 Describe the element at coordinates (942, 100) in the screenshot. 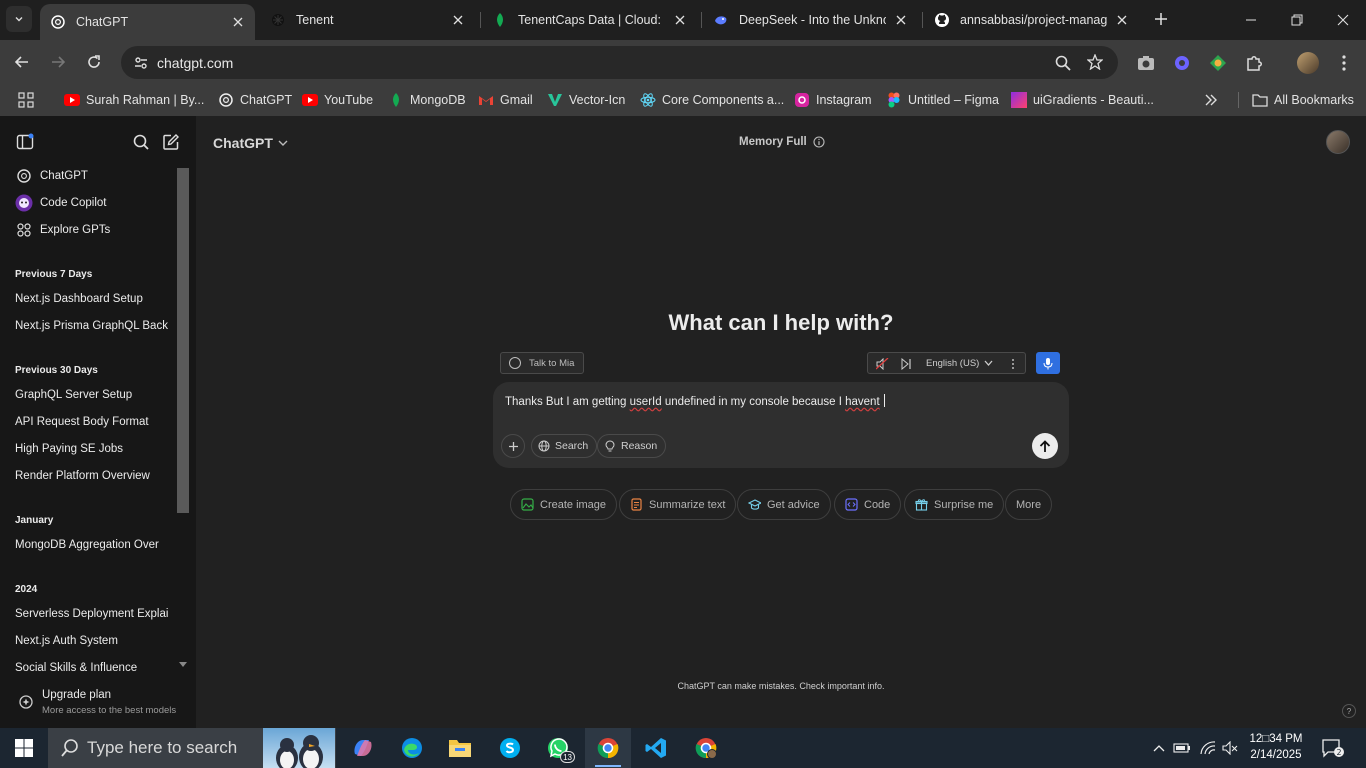

I see `bookmark-figma: Untitled – Figma` at that location.